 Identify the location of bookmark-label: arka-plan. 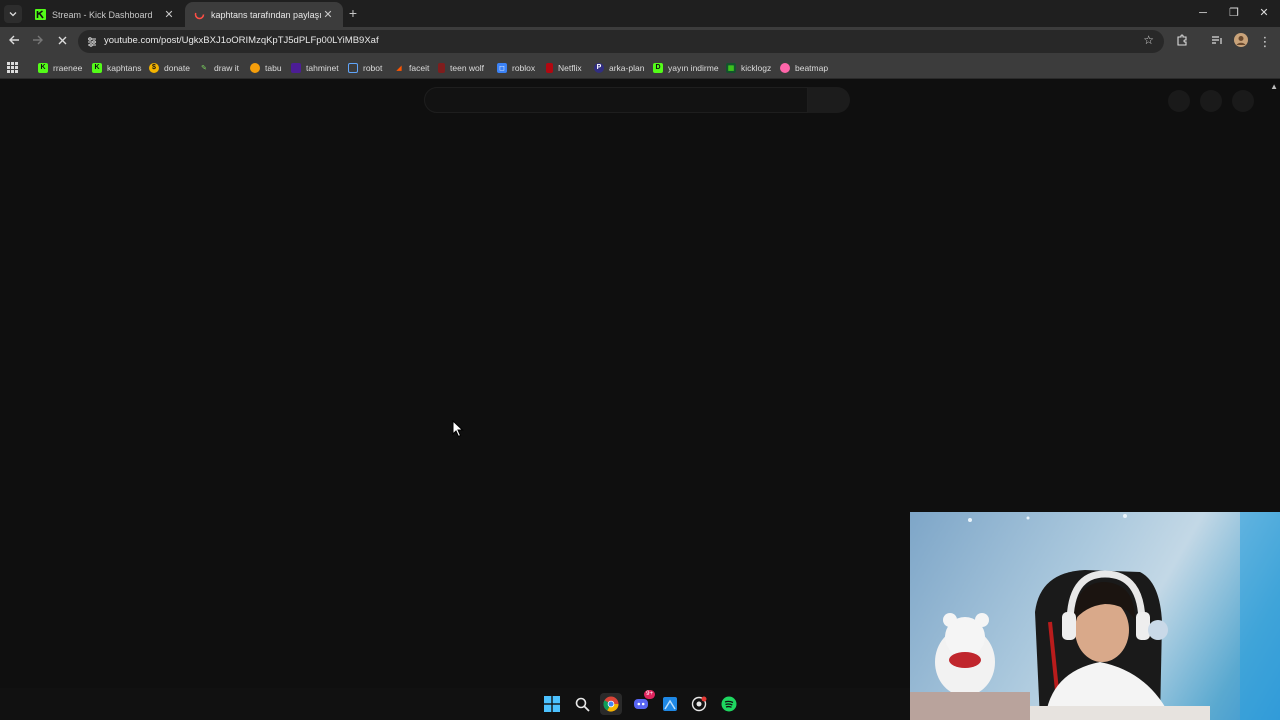
(627, 67).